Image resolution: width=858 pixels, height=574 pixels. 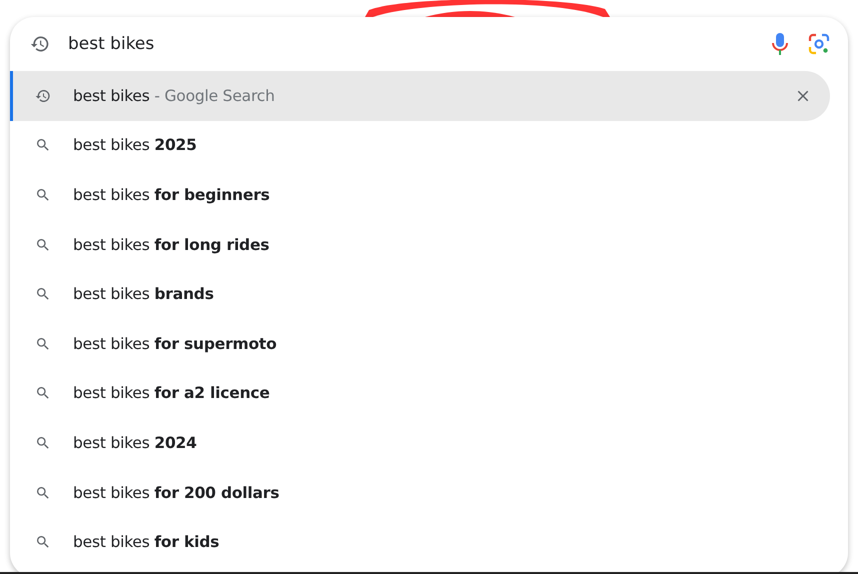 What do you see at coordinates (429, 493) in the screenshot?
I see `suggestion-item: best bikes for 200 dollars` at bounding box center [429, 493].